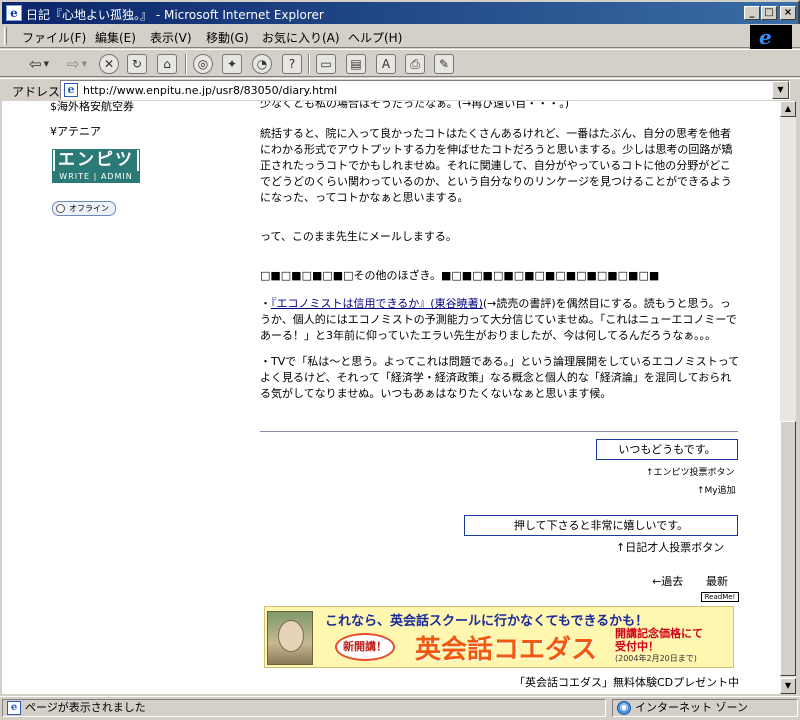  What do you see at coordinates (75, 131) in the screenshot?
I see `sidebar-link-atenia: ¥アテニア` at bounding box center [75, 131].